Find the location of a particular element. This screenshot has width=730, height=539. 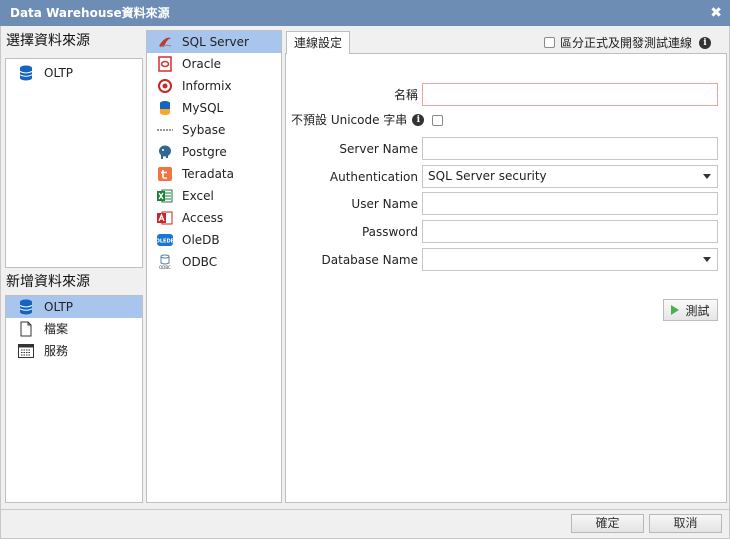

add-item-file: 檔案 is located at coordinates (74, 329).